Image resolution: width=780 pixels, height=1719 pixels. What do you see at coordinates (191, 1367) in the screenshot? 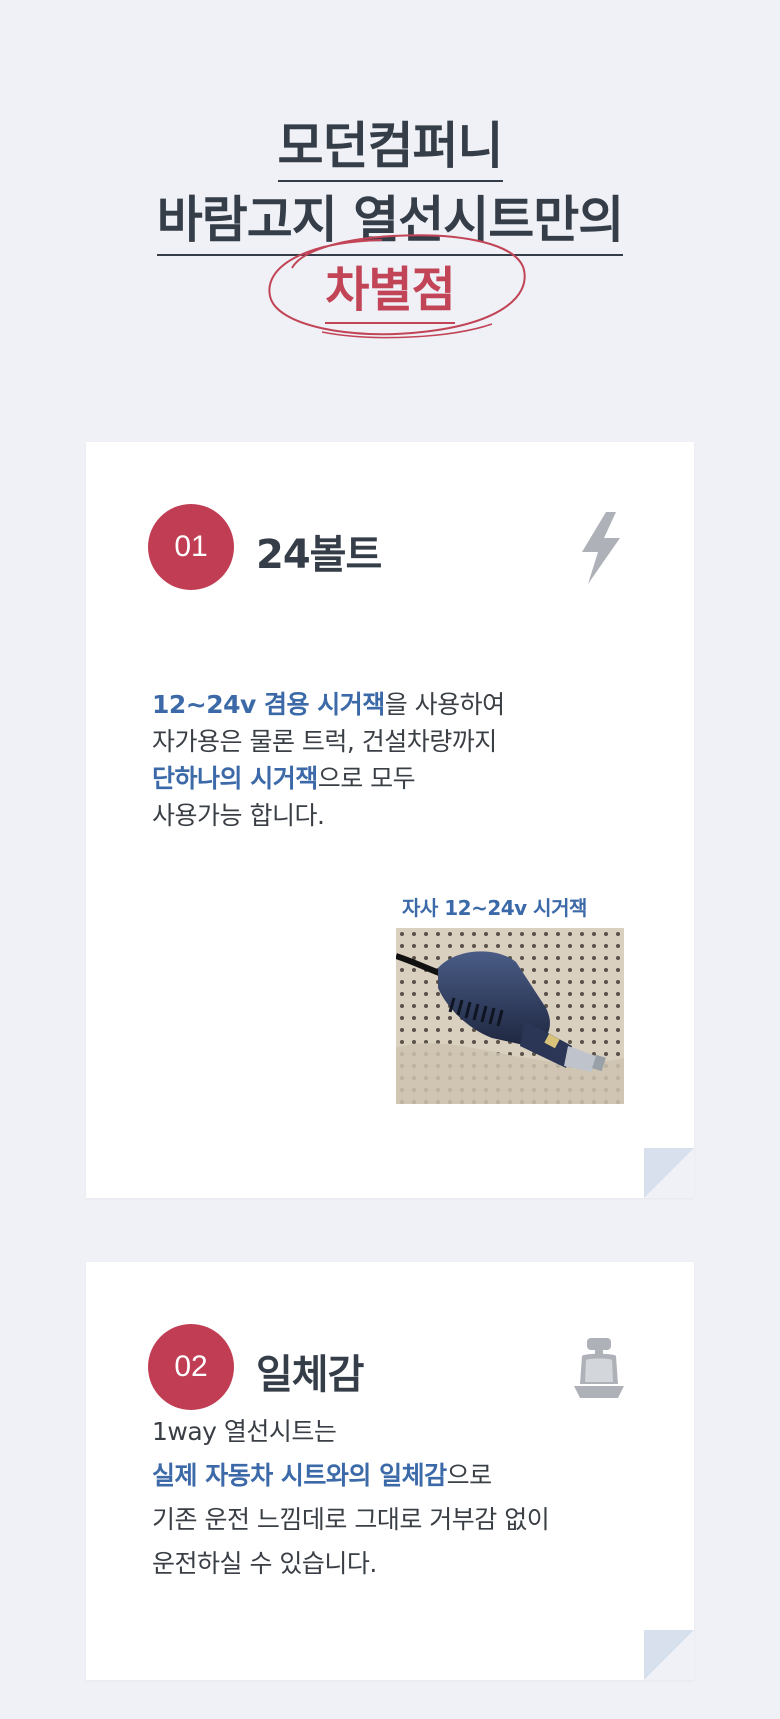
I see `feature-number-badge: 02` at bounding box center [191, 1367].